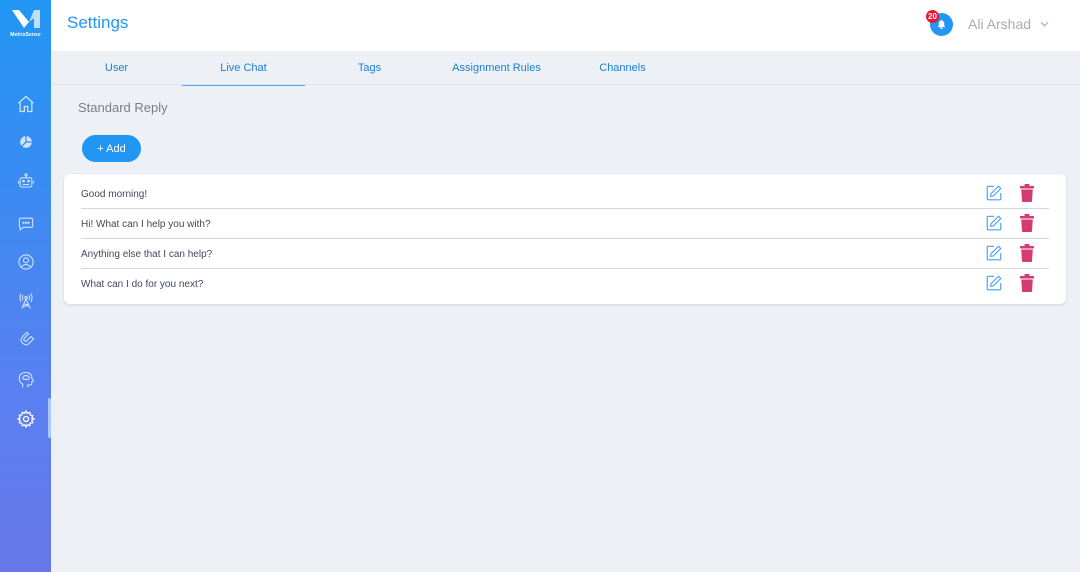 The width and height of the screenshot is (1080, 572). I want to click on chevron-down-icon, so click(1044, 24).